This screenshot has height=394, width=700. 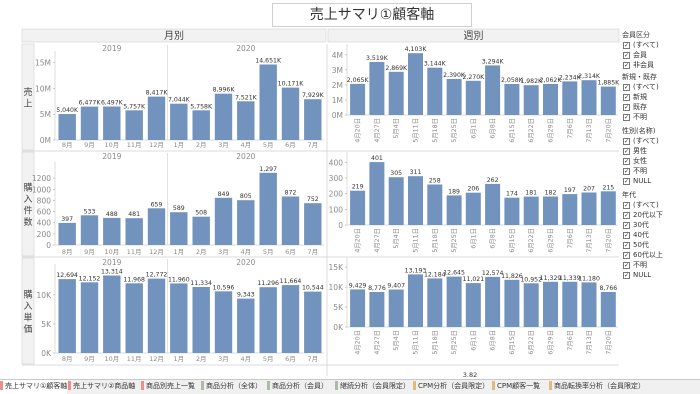 What do you see at coordinates (636, 35) in the screenshot?
I see `filter-title-0: 会員区分` at bounding box center [636, 35].